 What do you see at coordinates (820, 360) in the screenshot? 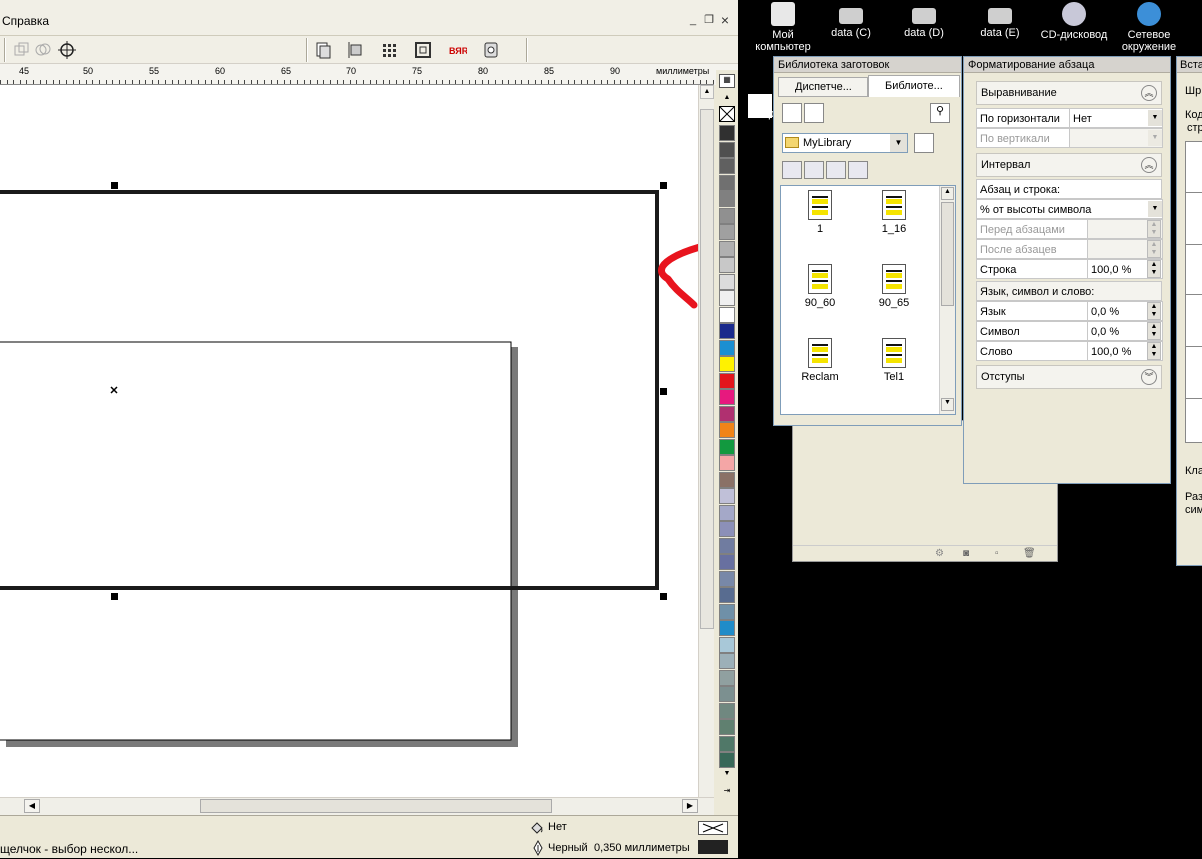
I see `library-item: Reclam` at bounding box center [820, 360].